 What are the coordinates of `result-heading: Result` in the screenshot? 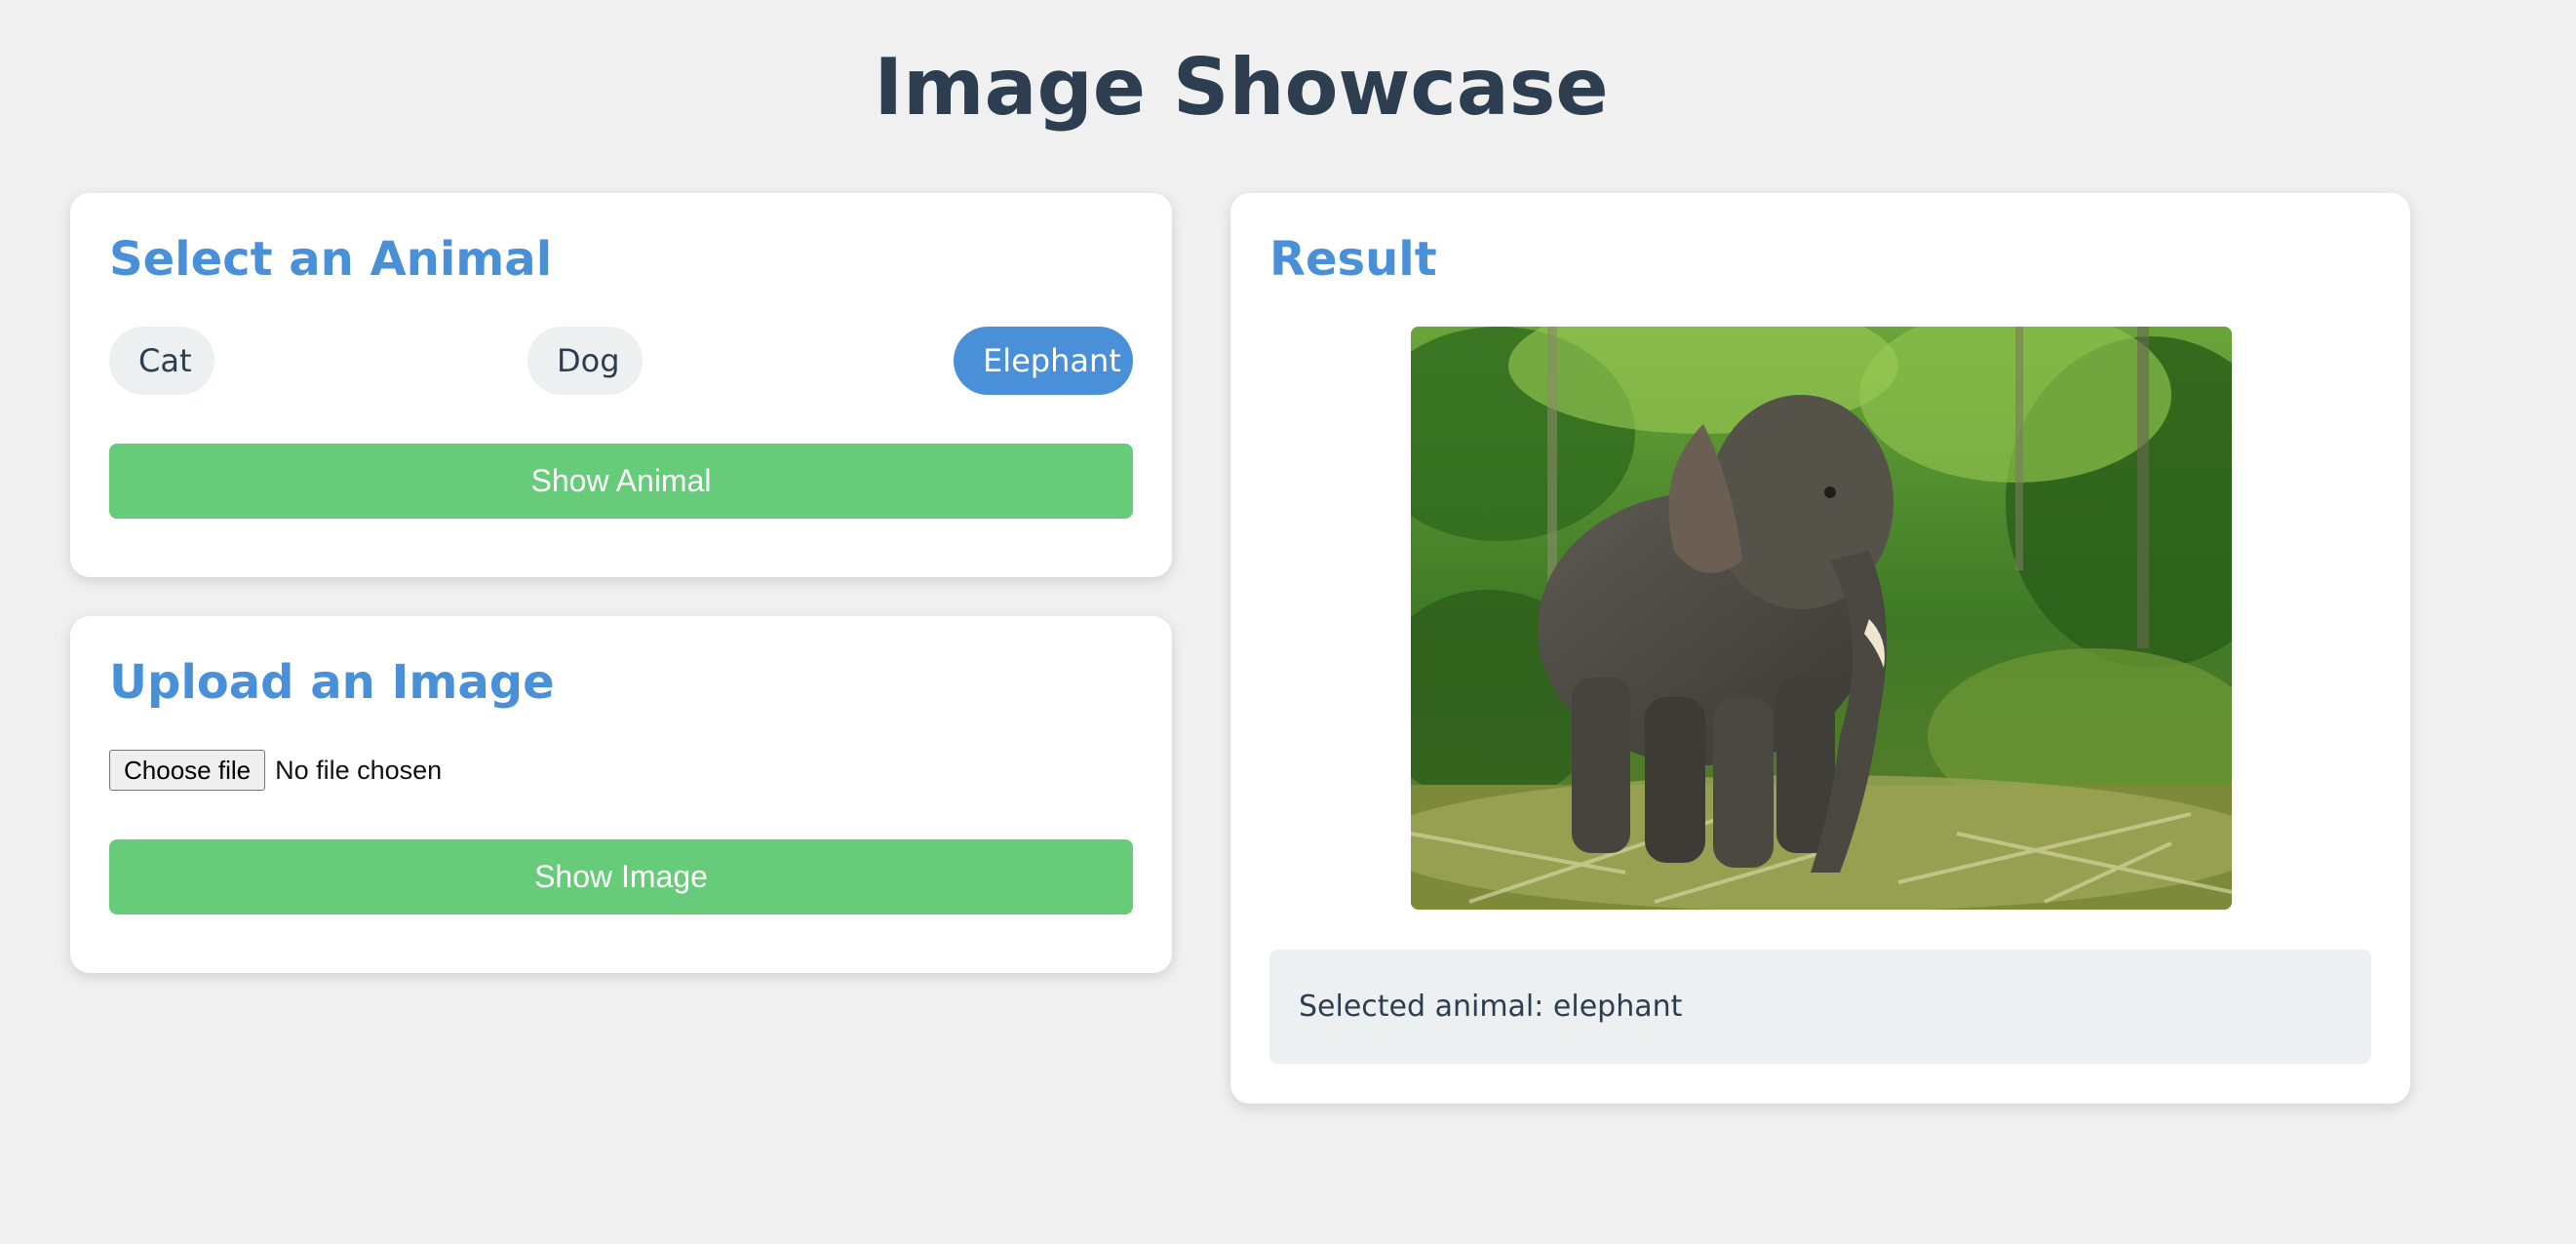 It's located at (1353, 259).